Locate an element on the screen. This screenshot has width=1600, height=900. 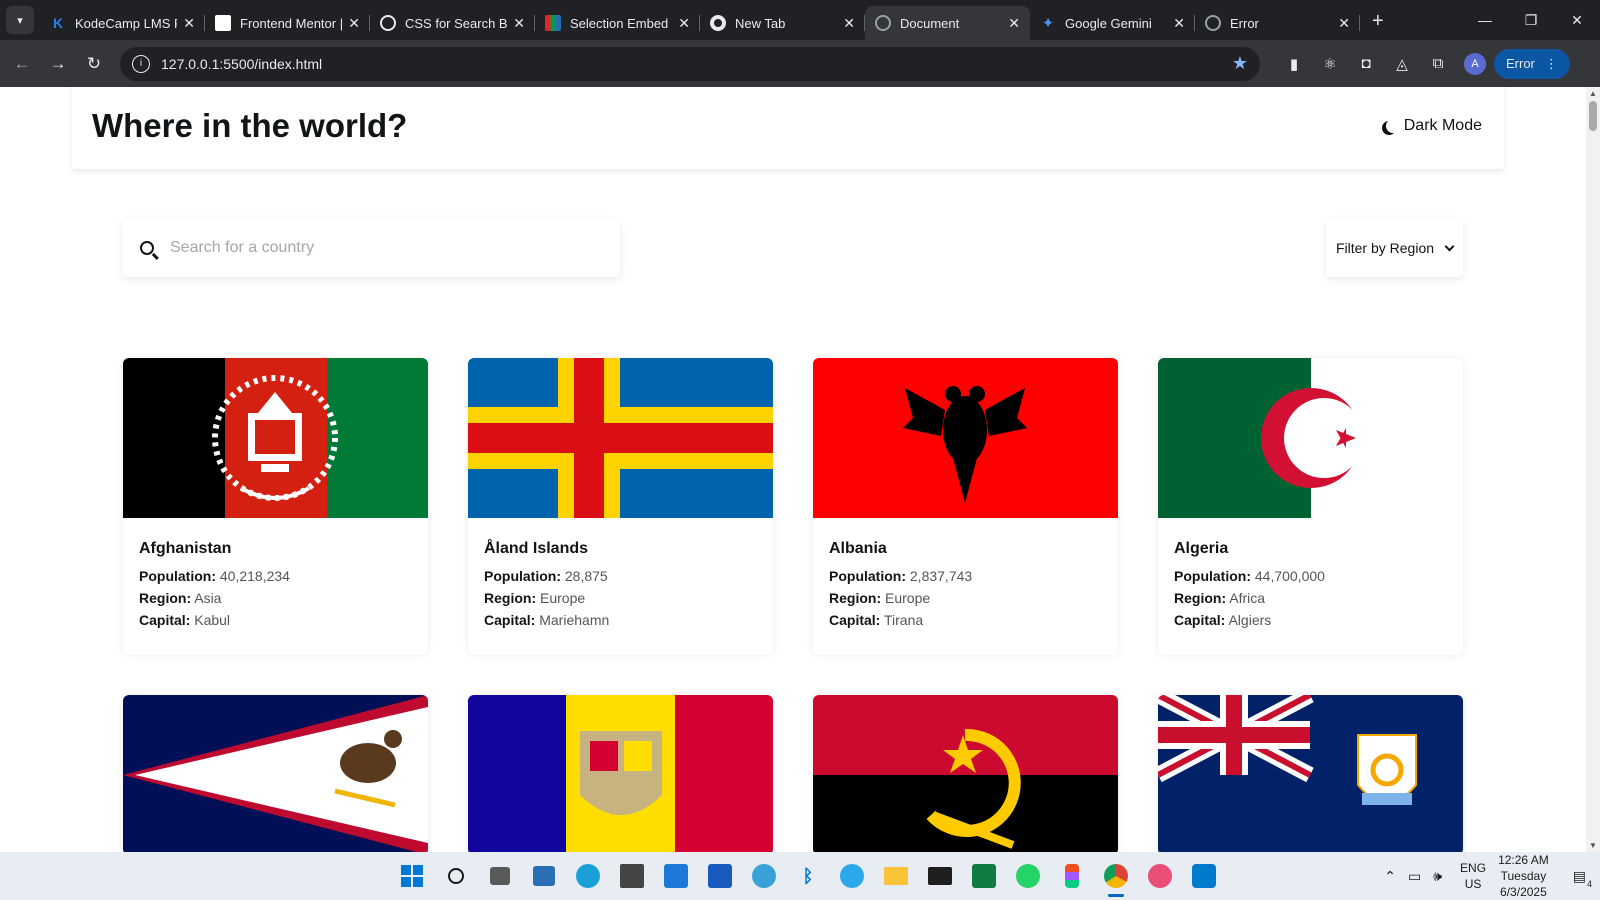
reading-list-icon: ▮ is located at coordinates (1294, 64).